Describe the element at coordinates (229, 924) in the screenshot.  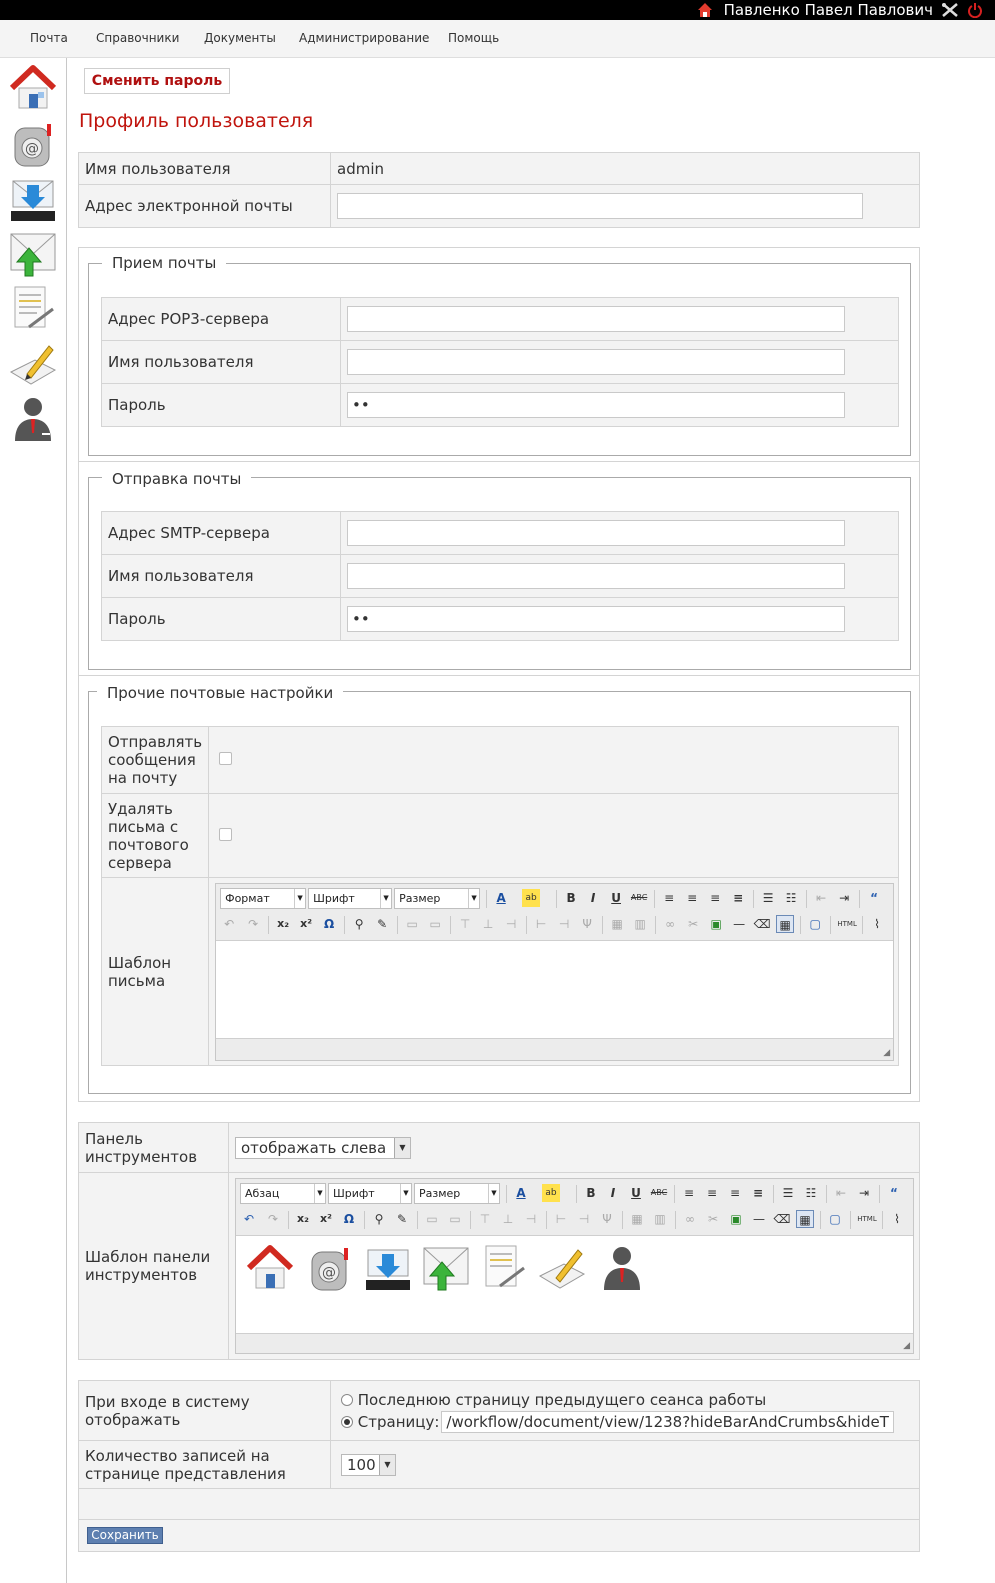
I see `undo-icon: ↶` at that location.